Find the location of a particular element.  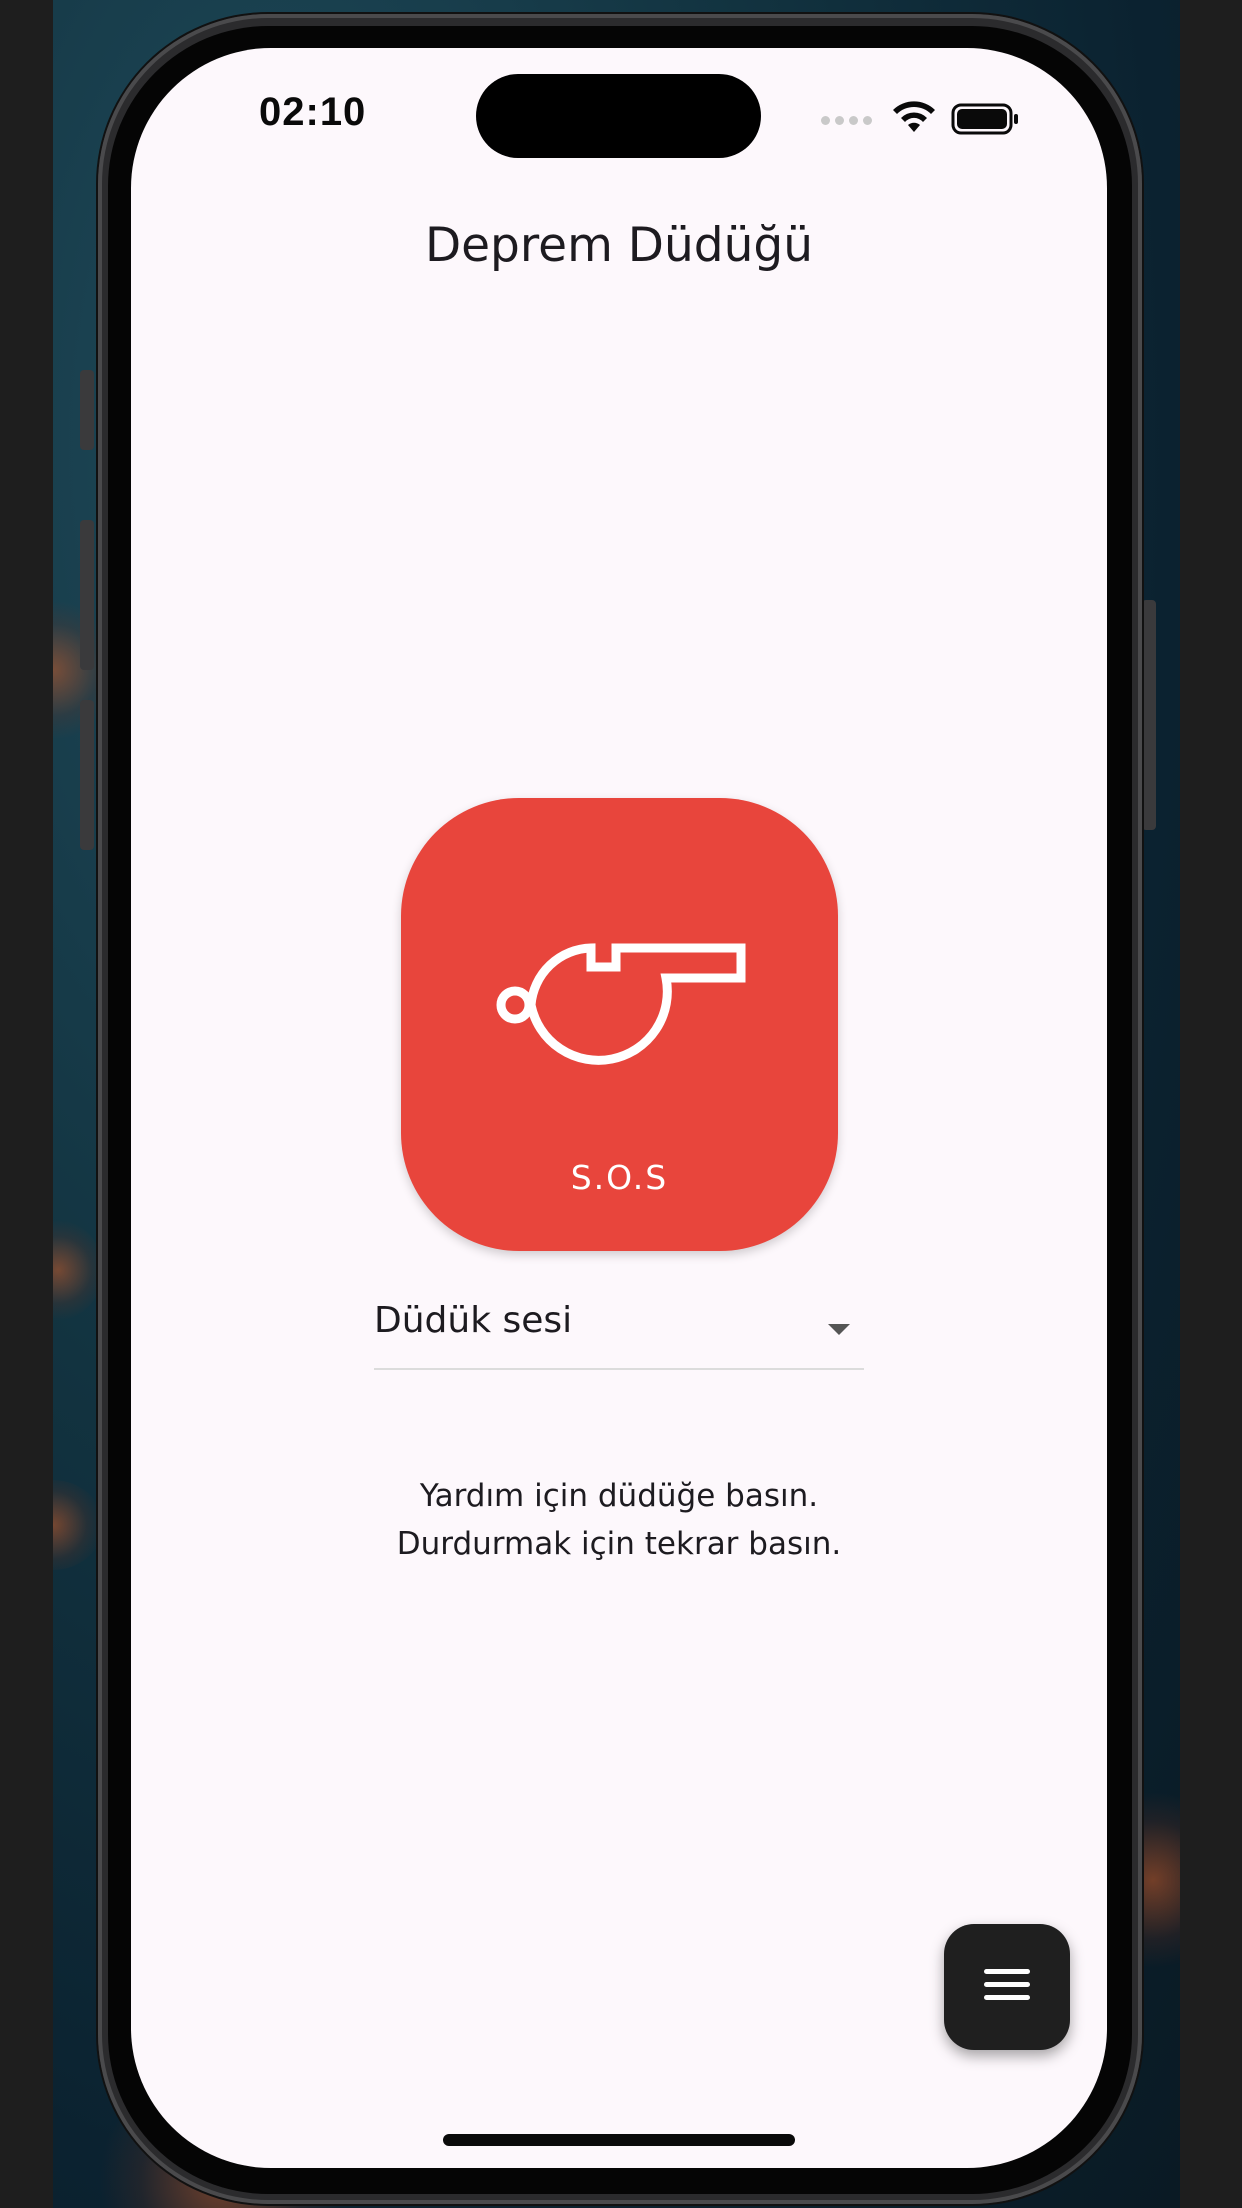

menu-icon is located at coordinates (1007, 1987).